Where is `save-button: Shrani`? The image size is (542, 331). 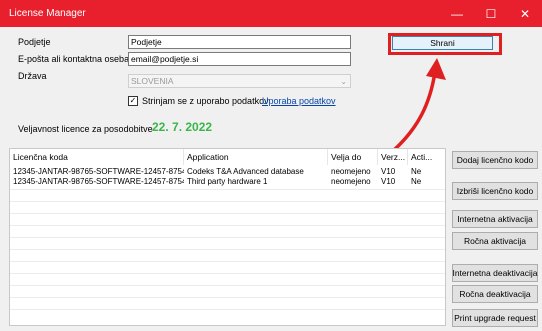
save-button: Shrani is located at coordinates (442, 43).